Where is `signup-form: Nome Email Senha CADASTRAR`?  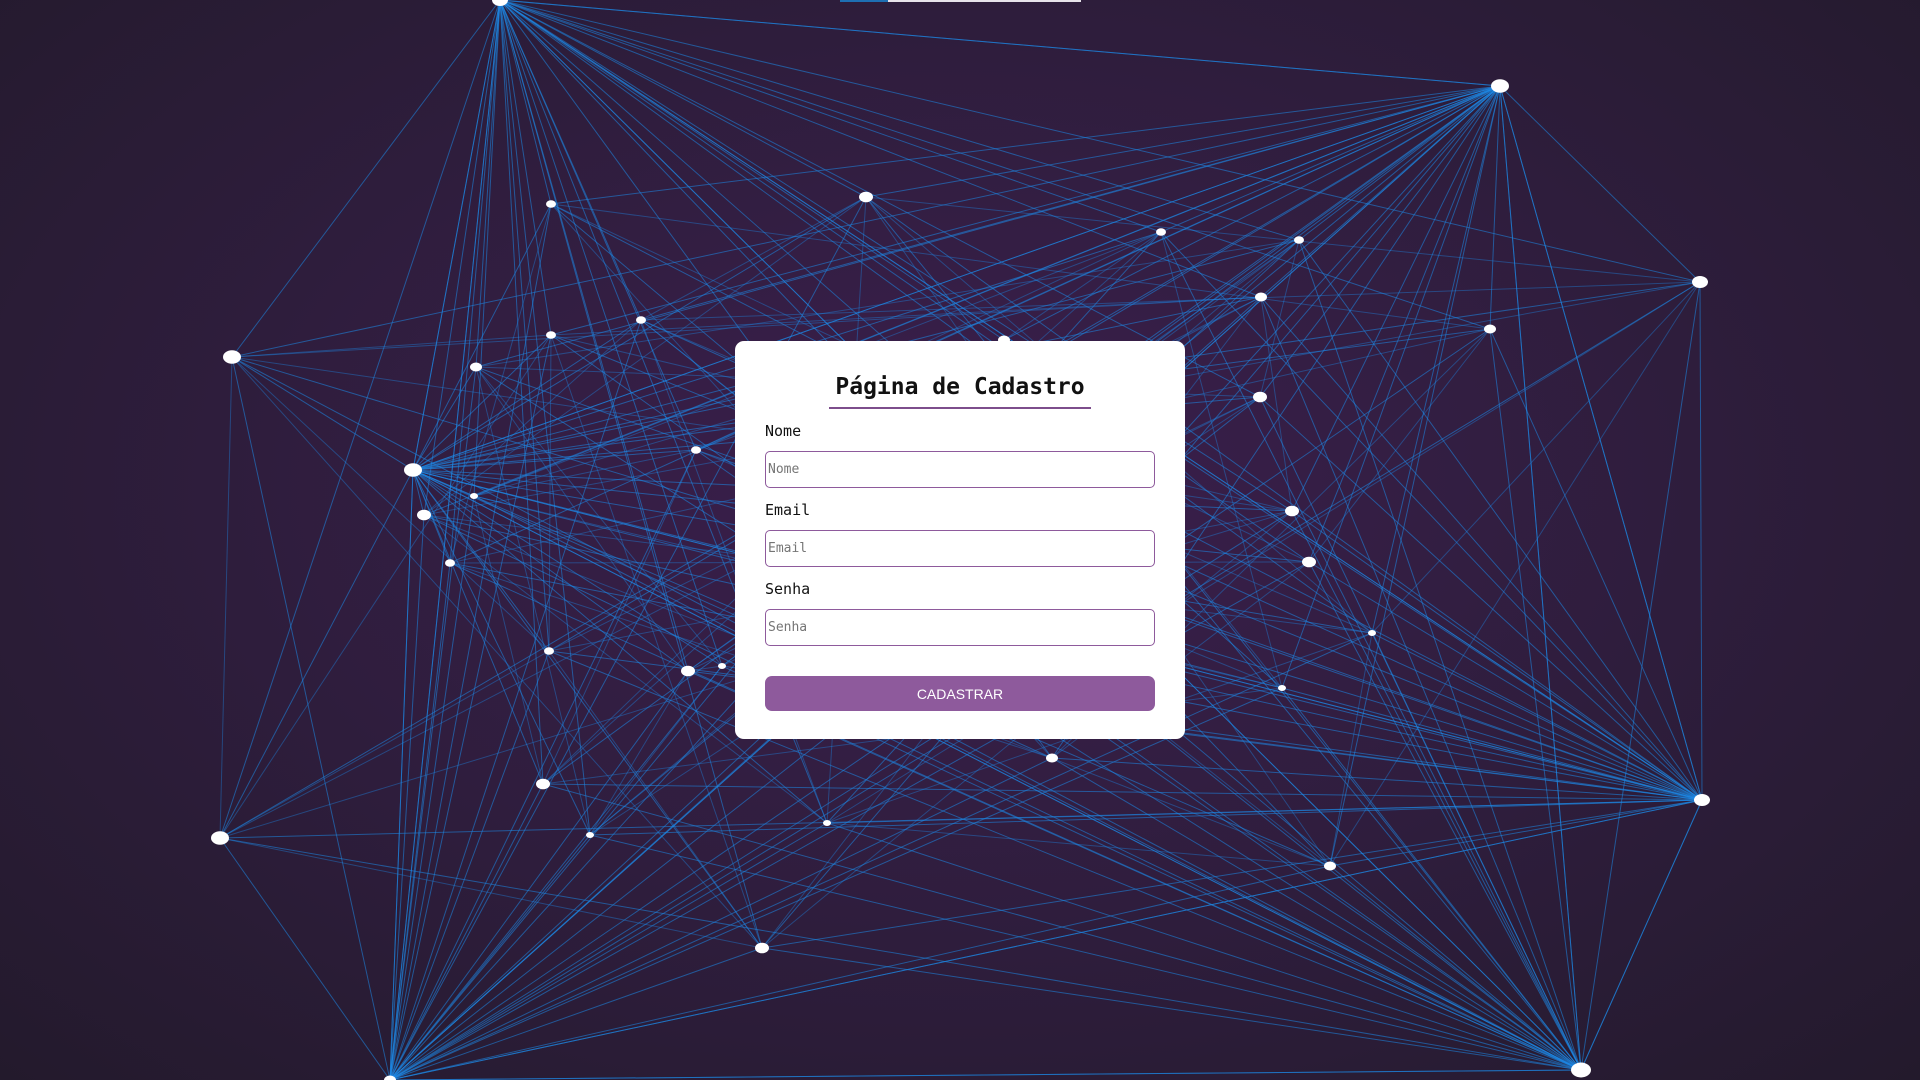
signup-form: Nome Email Senha CADASTRAR is located at coordinates (960, 566).